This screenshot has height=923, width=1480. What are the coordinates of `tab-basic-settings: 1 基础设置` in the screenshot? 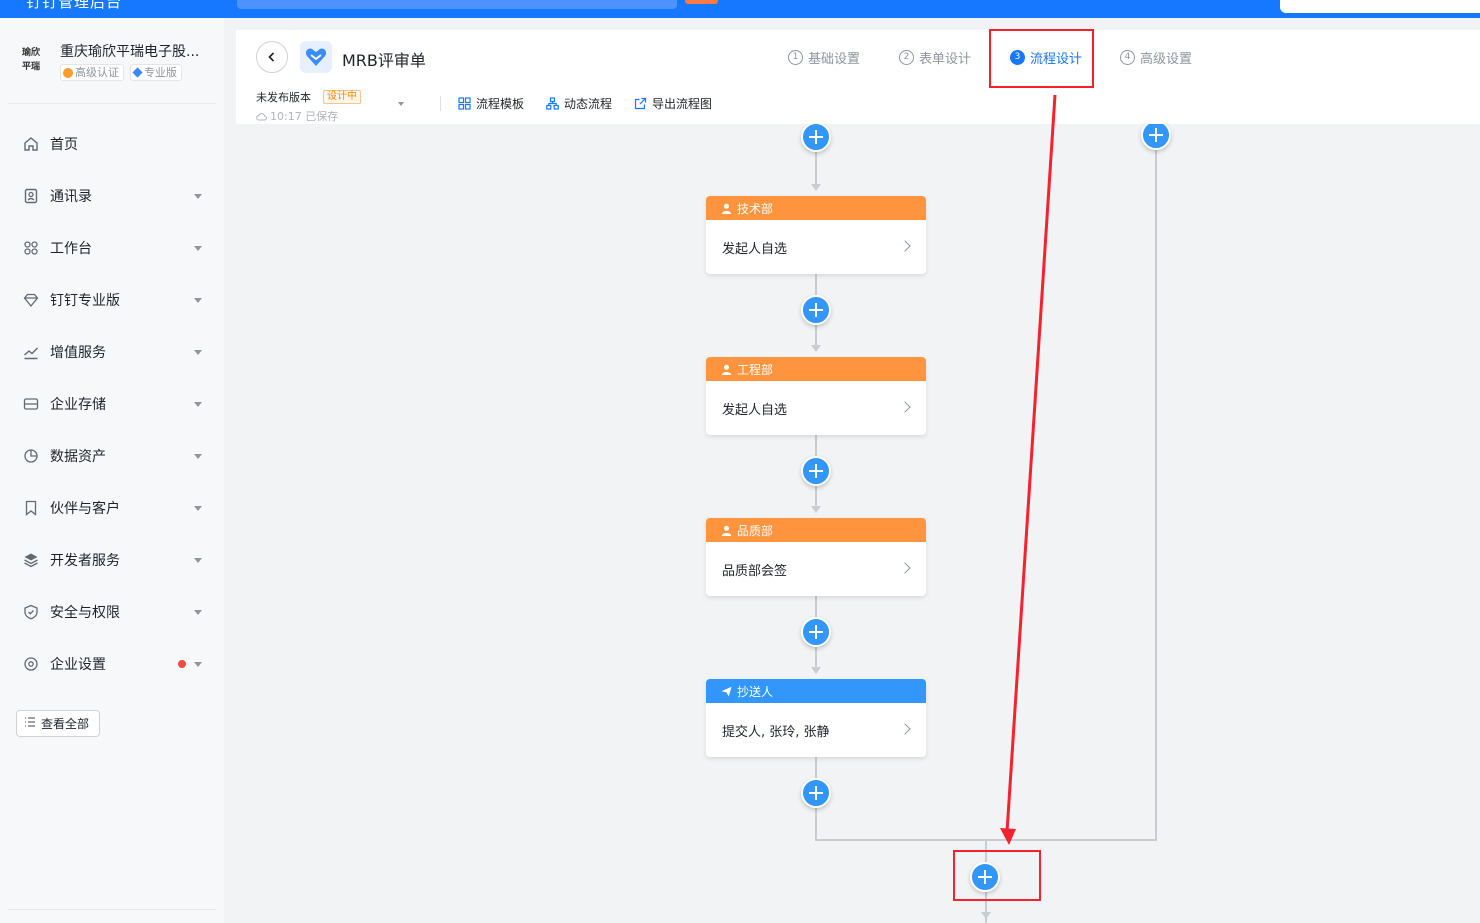 It's located at (824, 57).